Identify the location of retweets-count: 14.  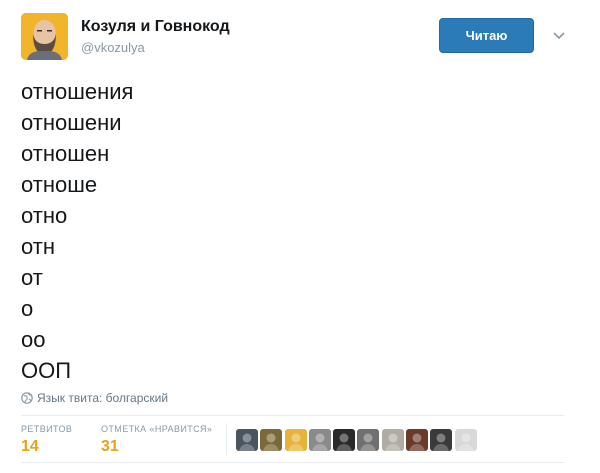
(30, 446).